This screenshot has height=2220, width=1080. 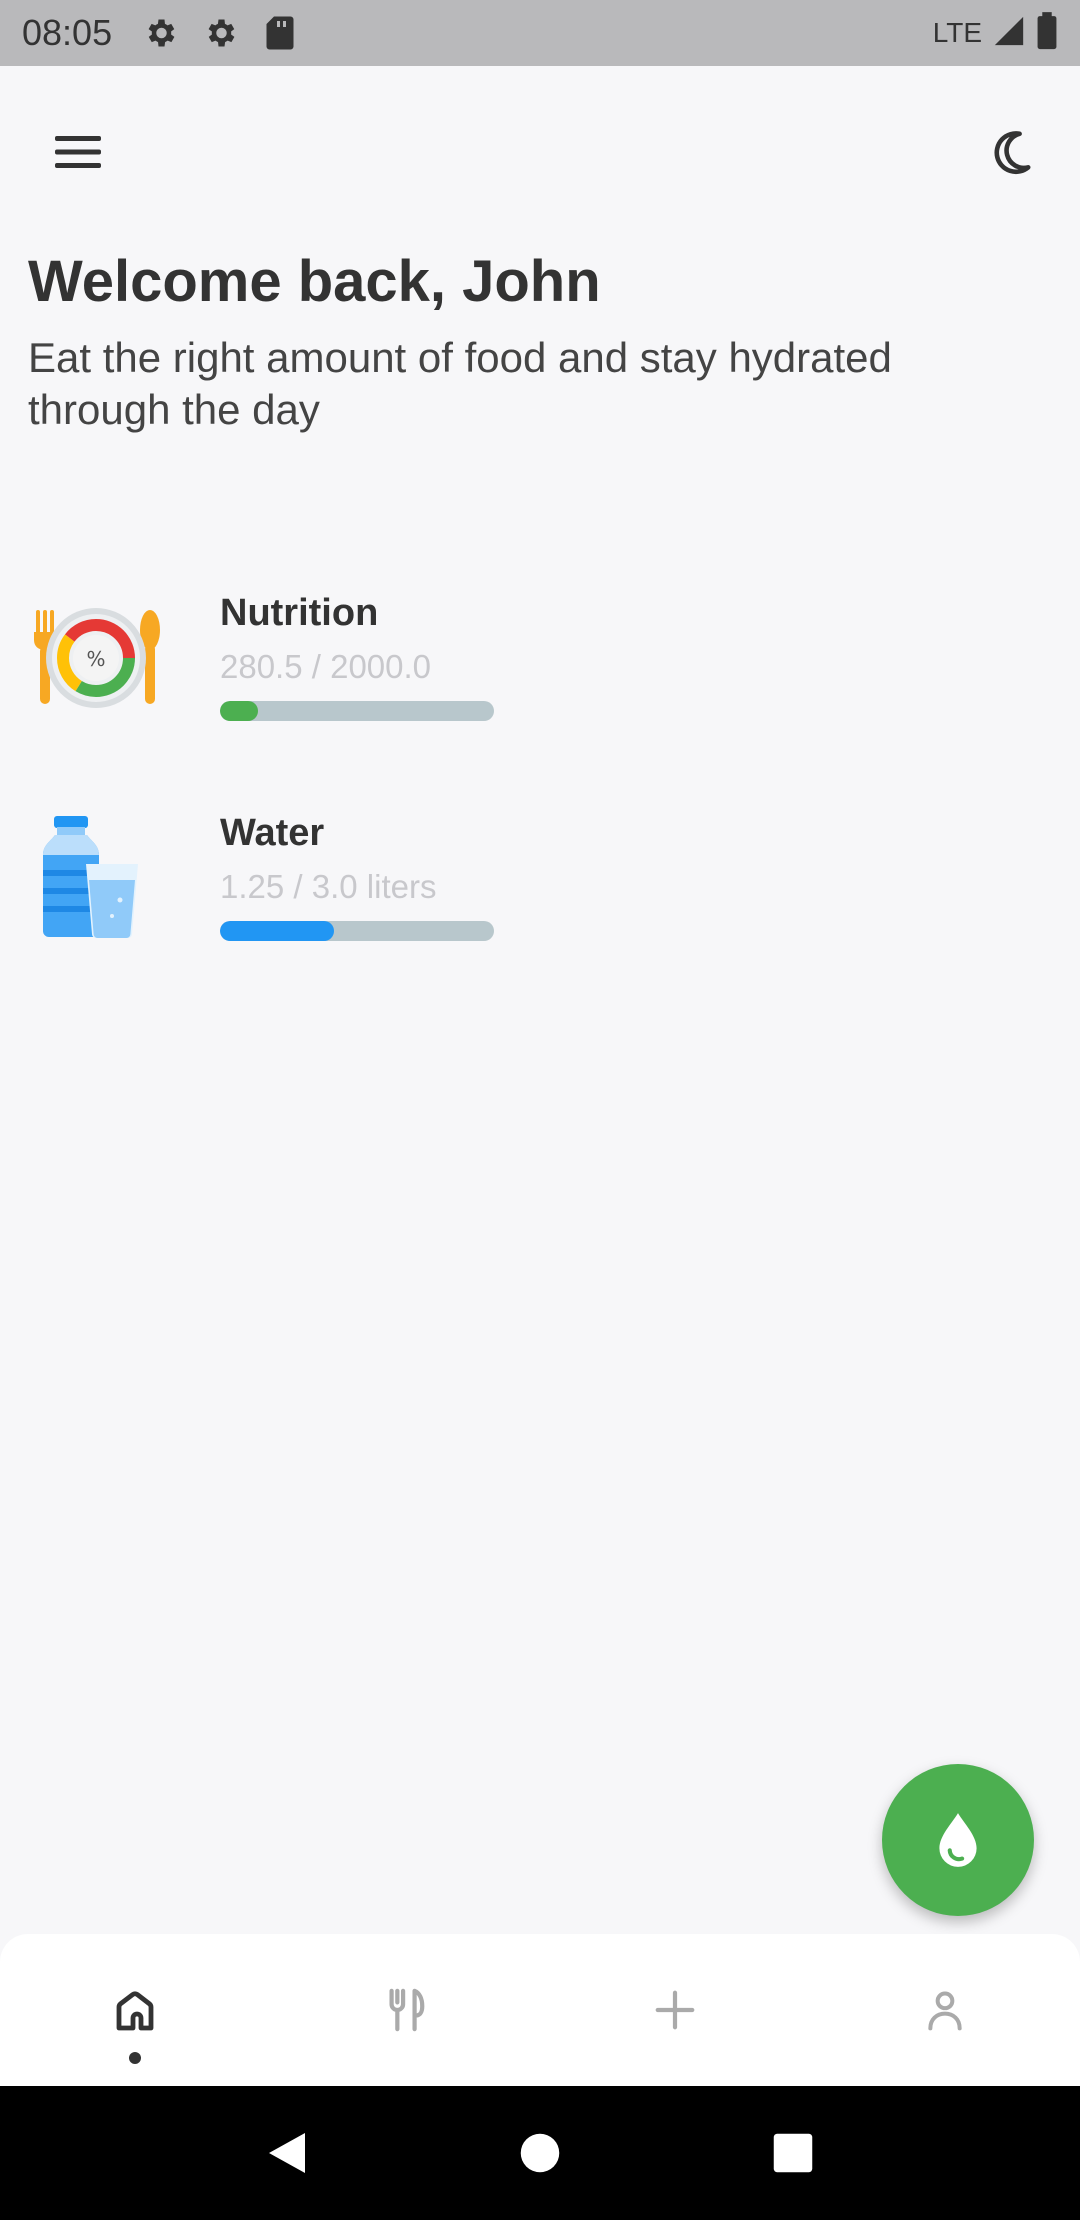 What do you see at coordinates (272, 833) in the screenshot?
I see `tracker-label: Water` at bounding box center [272, 833].